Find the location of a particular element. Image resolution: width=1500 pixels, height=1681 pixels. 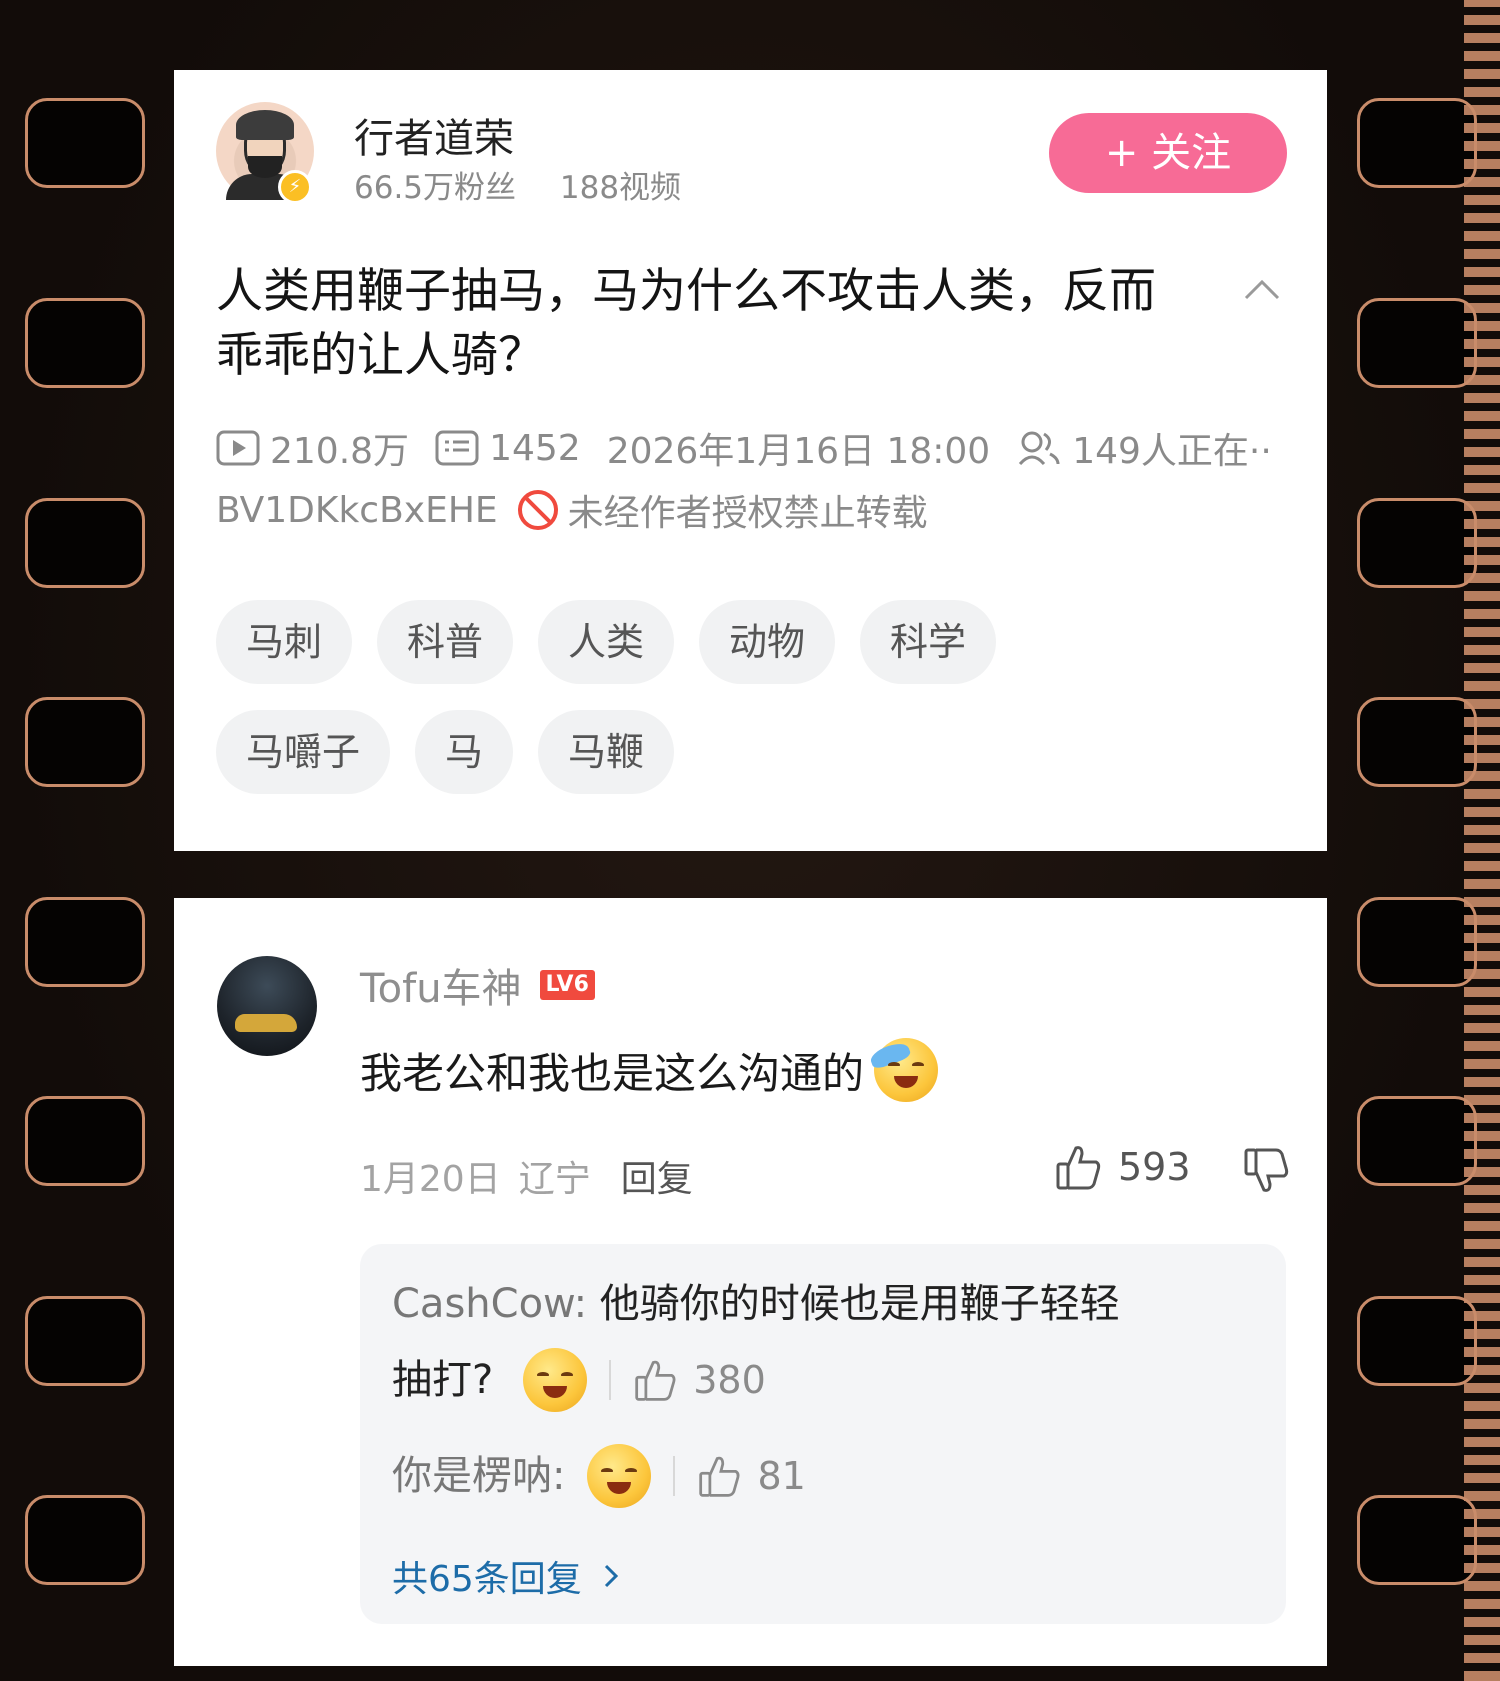

author-videos: 188视频 is located at coordinates (620, 188).